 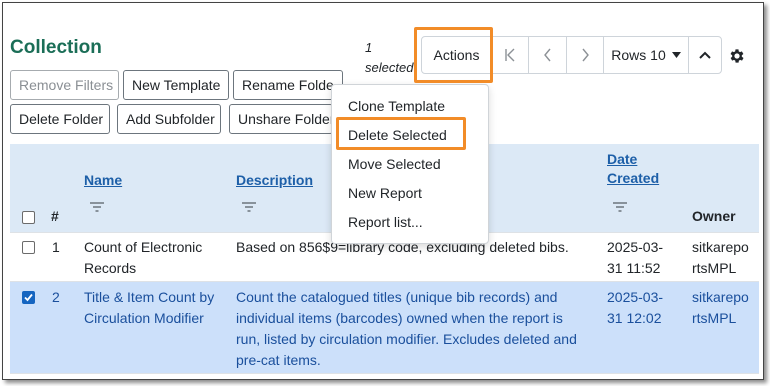 I want to click on new-template-button: New Template, so click(x=176, y=85).